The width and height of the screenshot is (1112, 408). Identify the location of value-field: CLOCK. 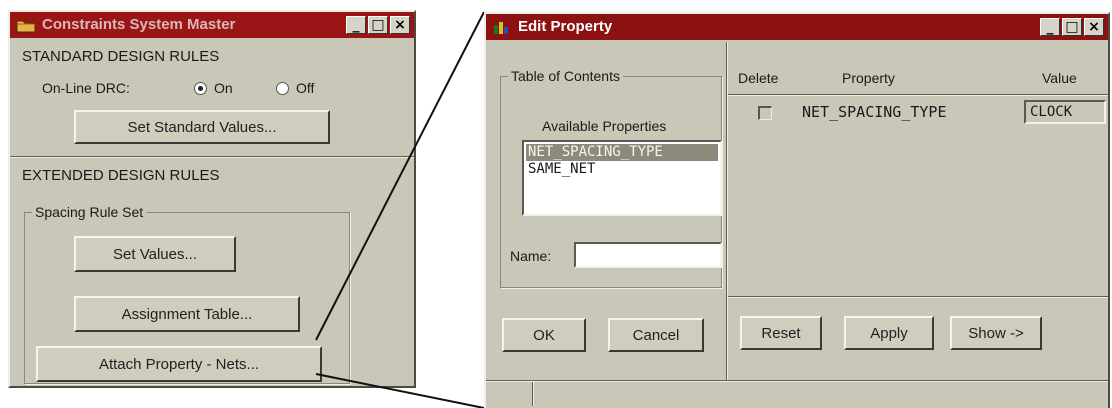
(1065, 112).